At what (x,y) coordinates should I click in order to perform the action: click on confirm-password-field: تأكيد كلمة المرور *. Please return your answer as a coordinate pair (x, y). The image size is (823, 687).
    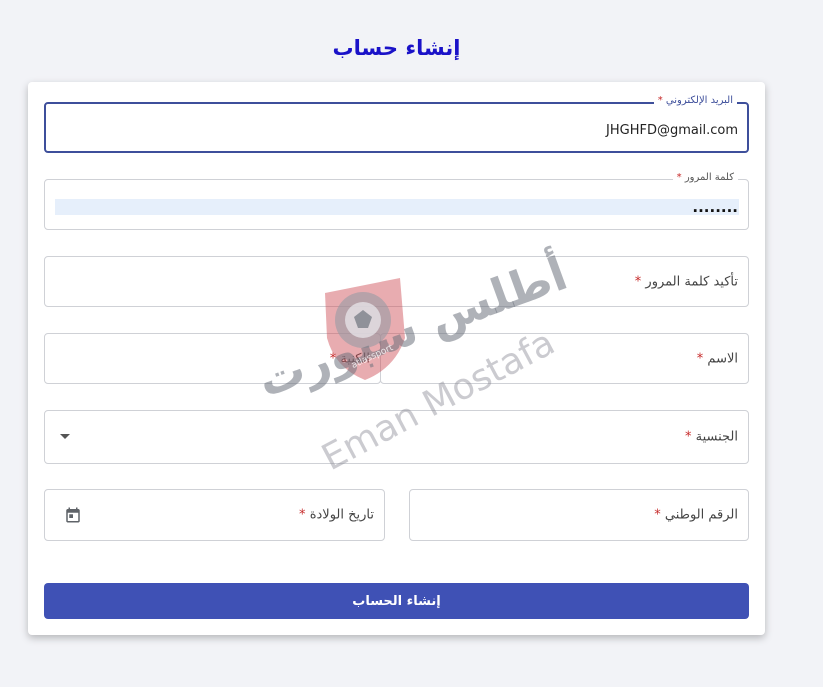
    Looking at the image, I should click on (396, 281).